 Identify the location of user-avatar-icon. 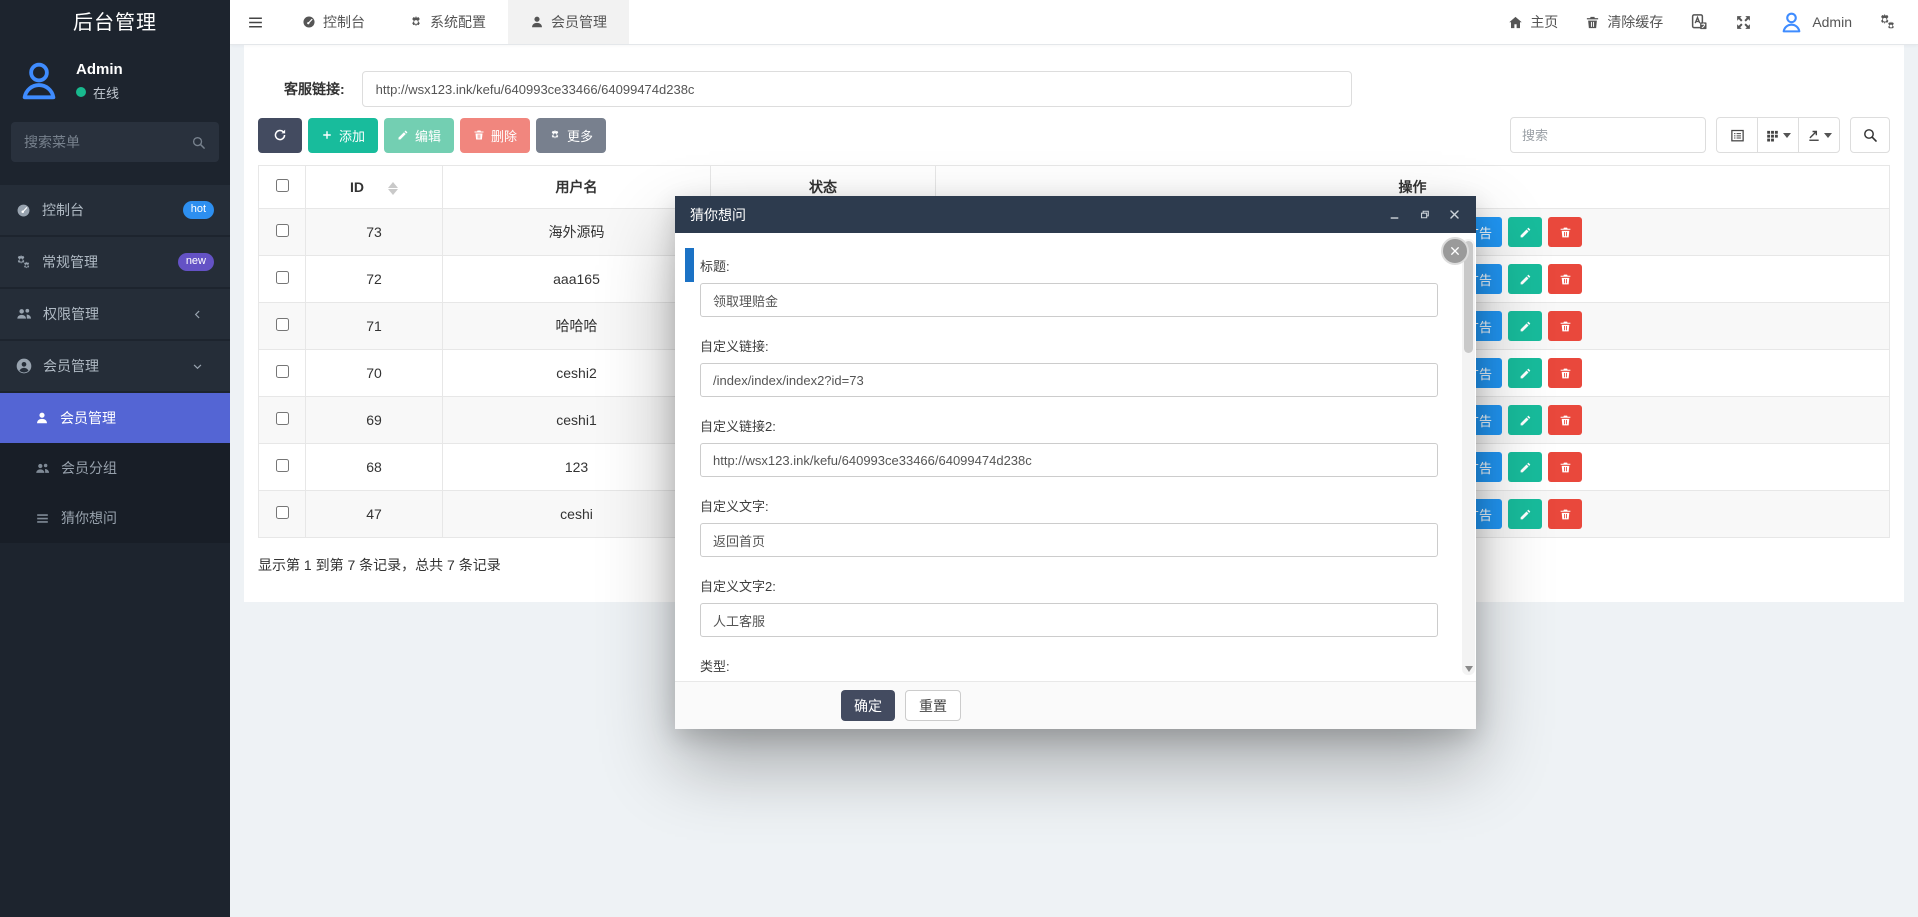
(39, 81).